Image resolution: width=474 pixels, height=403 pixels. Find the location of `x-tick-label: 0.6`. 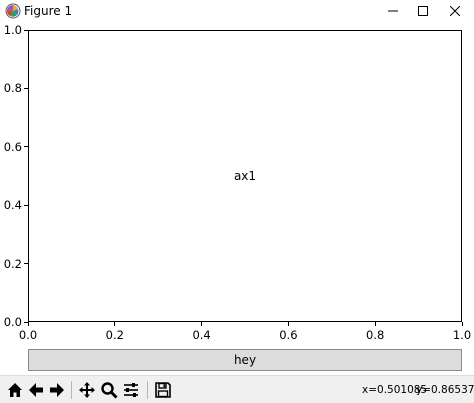

x-tick-label: 0.6 is located at coordinates (288, 335).